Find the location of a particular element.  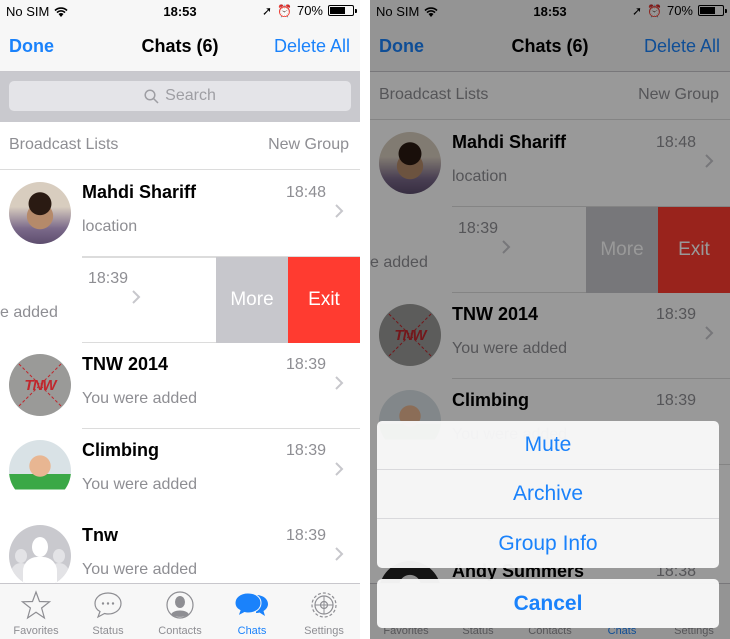

exit-action-button: Exit is located at coordinates (324, 300).